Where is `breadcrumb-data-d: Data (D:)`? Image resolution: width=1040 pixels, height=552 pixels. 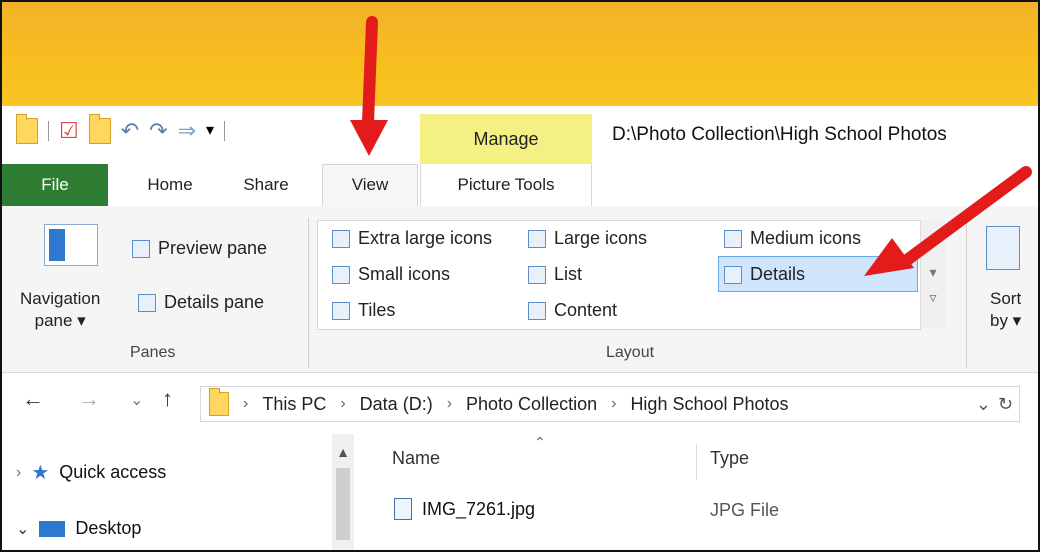
breadcrumb-data-d: Data (D:) is located at coordinates (396, 404).